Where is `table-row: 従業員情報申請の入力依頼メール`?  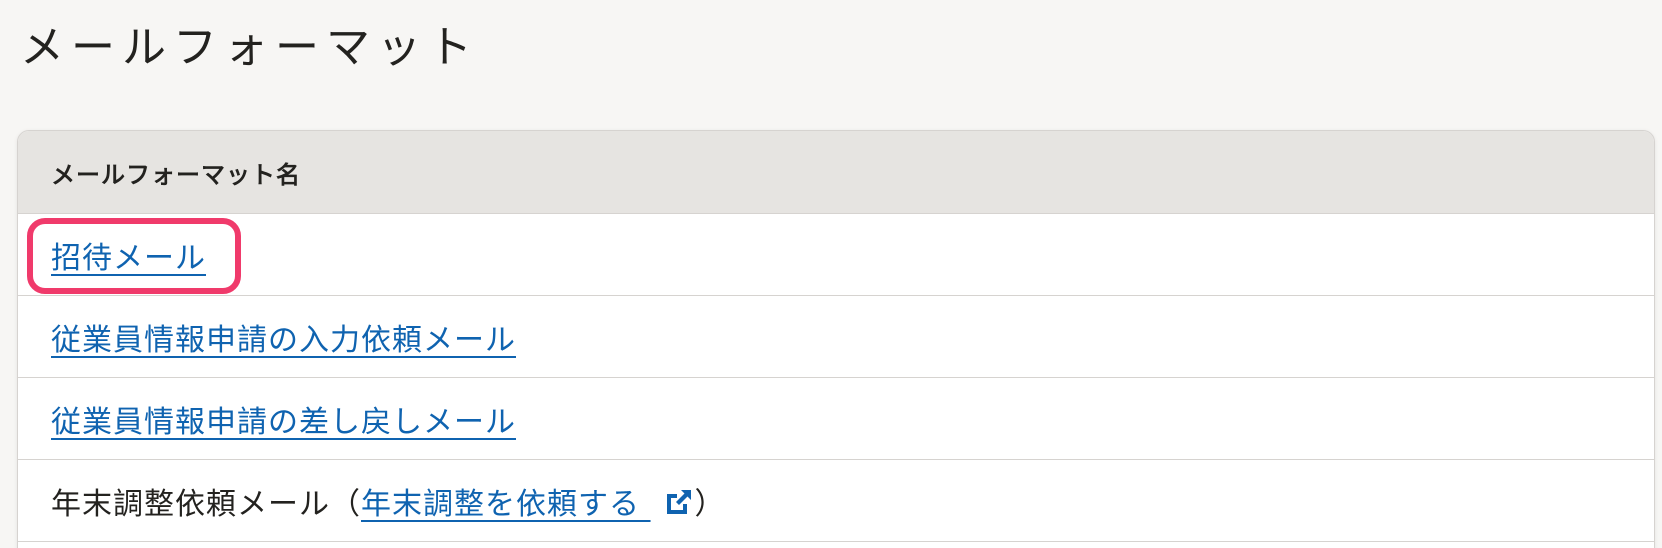
table-row: 従業員情報申請の入力依頼メール is located at coordinates (836, 337).